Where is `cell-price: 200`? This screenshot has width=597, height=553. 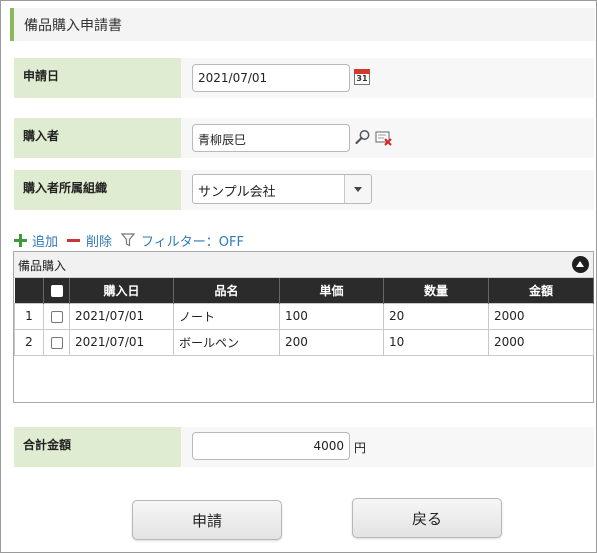 cell-price: 200 is located at coordinates (331, 342).